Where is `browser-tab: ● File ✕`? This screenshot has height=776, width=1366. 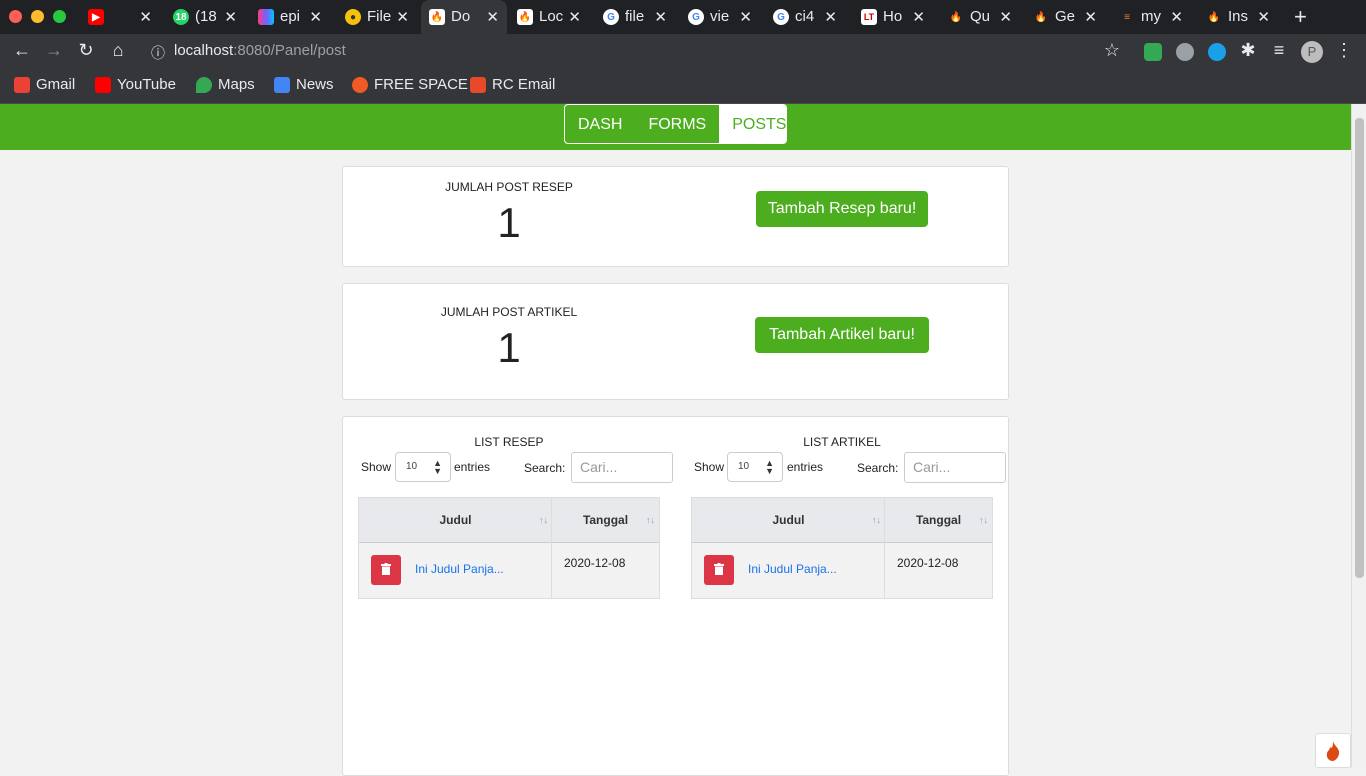
browser-tab: ● File ✕ is located at coordinates (377, 17).